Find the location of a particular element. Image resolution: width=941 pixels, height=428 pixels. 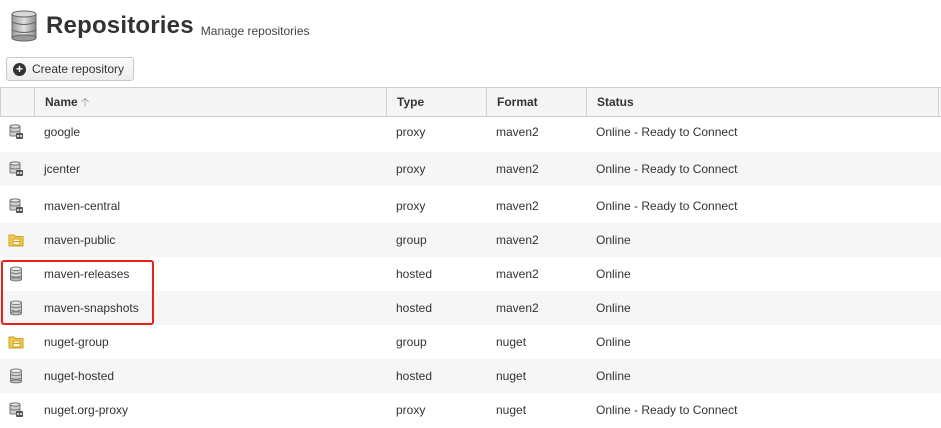

repo-name: nuget.org-proxy is located at coordinates (86, 410).